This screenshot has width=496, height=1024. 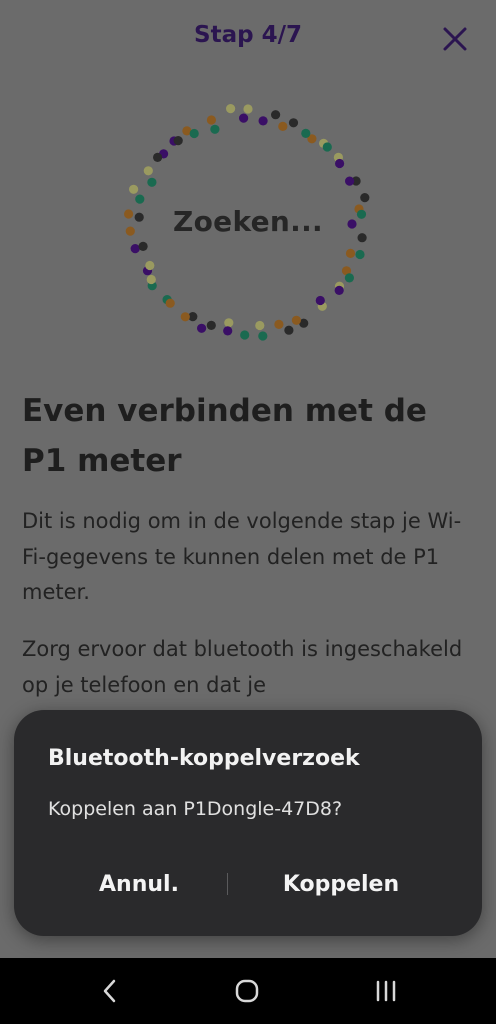 I want to click on recents-icon, so click(x=386, y=991).